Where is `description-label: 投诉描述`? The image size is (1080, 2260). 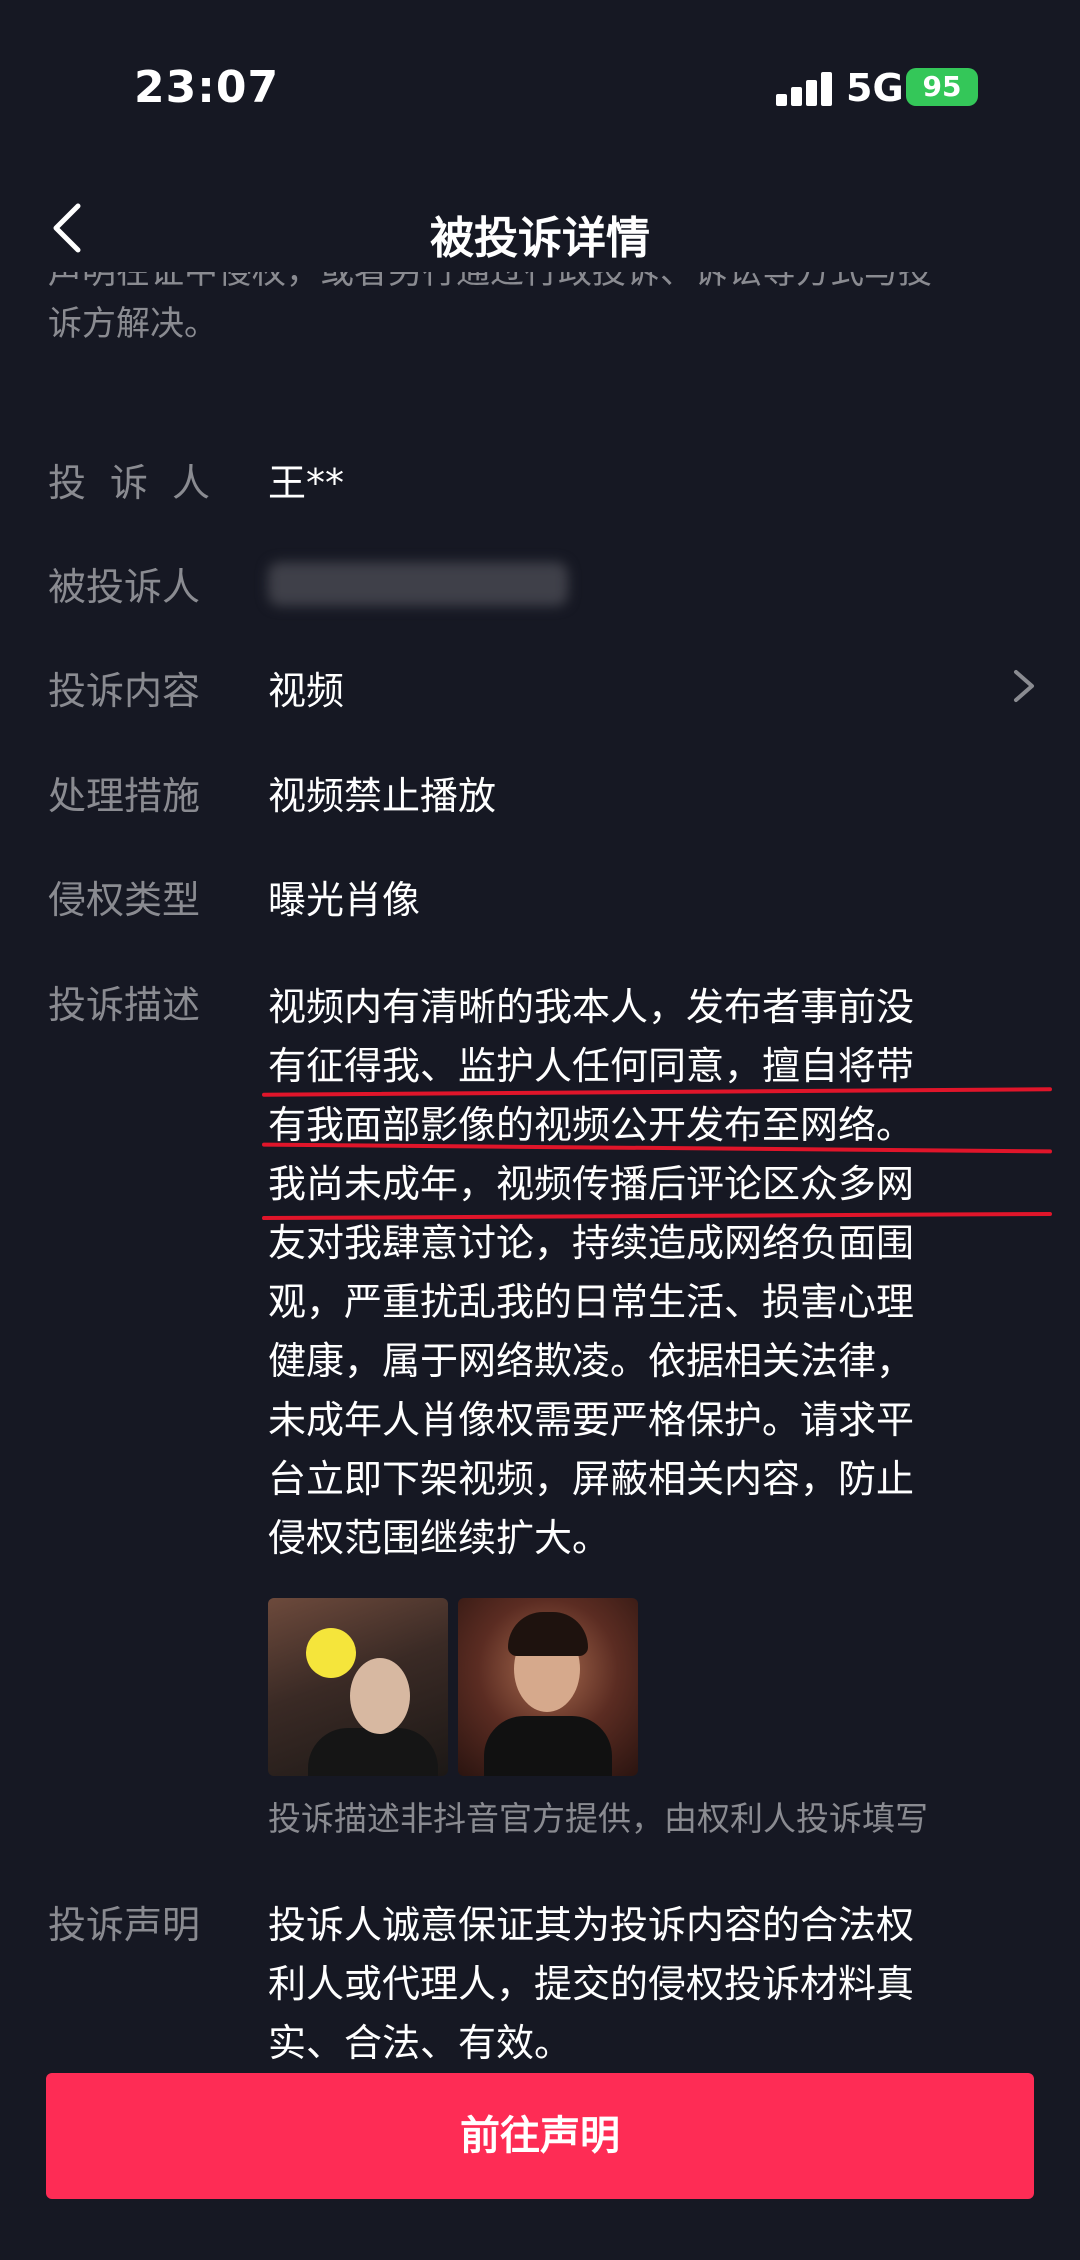 description-label: 投诉描述 is located at coordinates (124, 1005).